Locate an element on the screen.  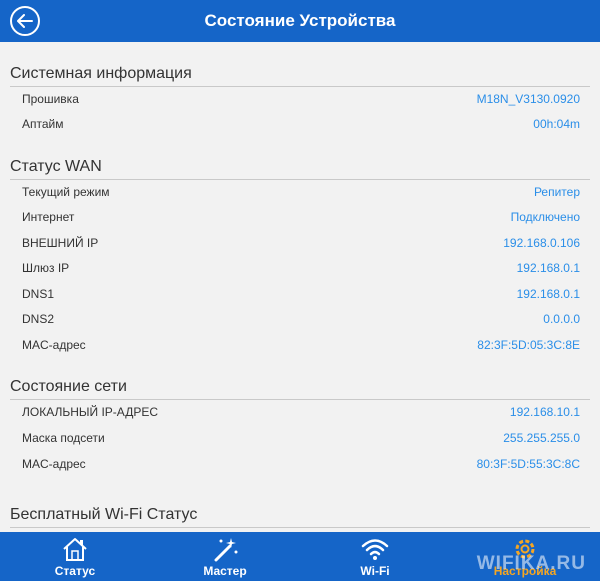
section-title-free-wifi: Бесплатный Wi-Fi Статус is located at coordinates (104, 514).